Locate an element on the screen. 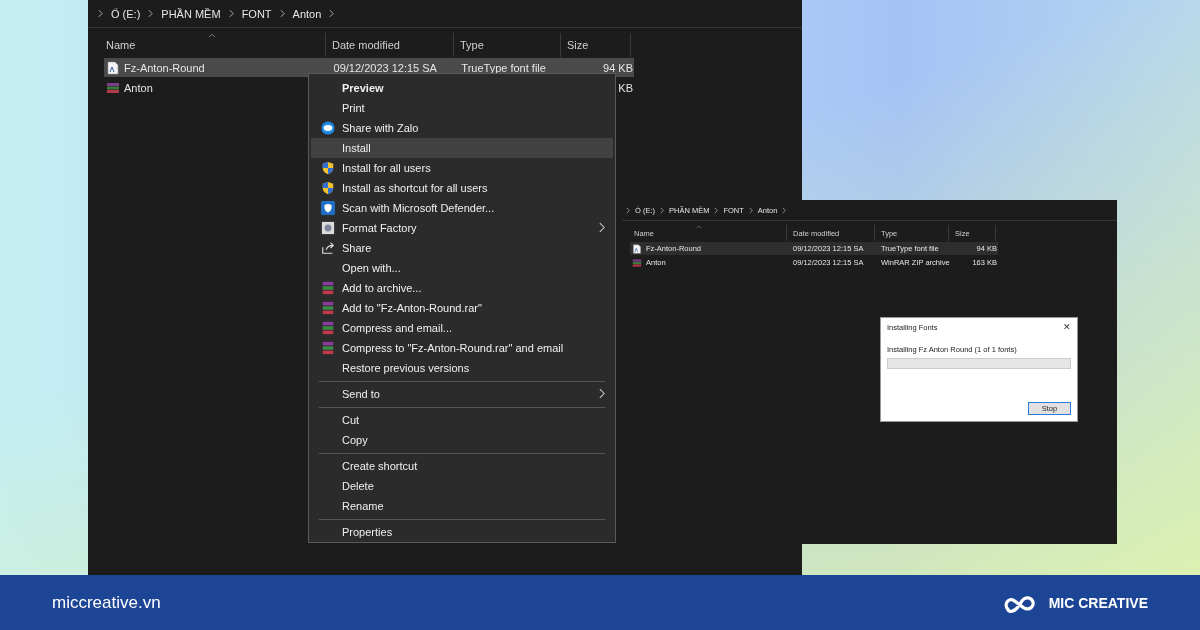 This screenshot has width=1200, height=630. date-cell: 09/12/2023 12:15 SA is located at coordinates (385, 67).